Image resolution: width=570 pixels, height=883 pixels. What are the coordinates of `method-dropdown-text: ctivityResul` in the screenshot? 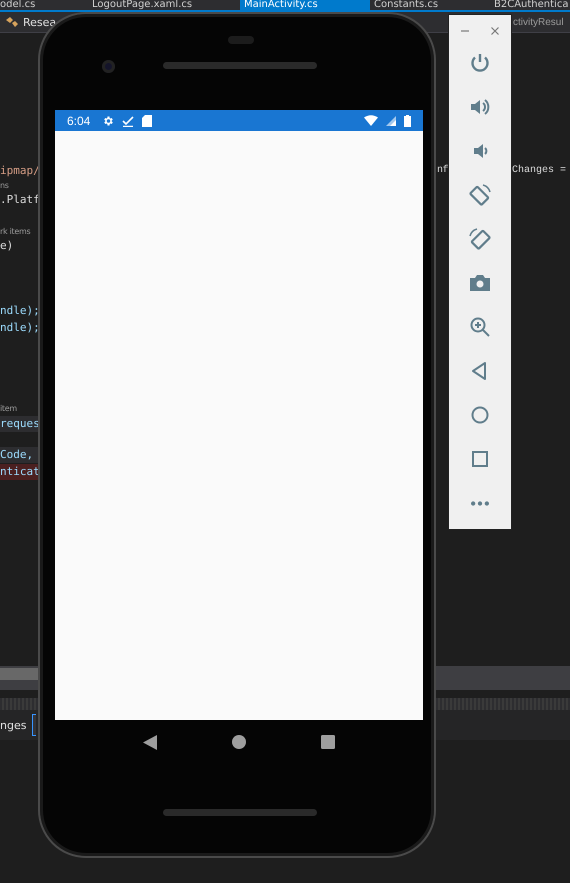 It's located at (538, 22).